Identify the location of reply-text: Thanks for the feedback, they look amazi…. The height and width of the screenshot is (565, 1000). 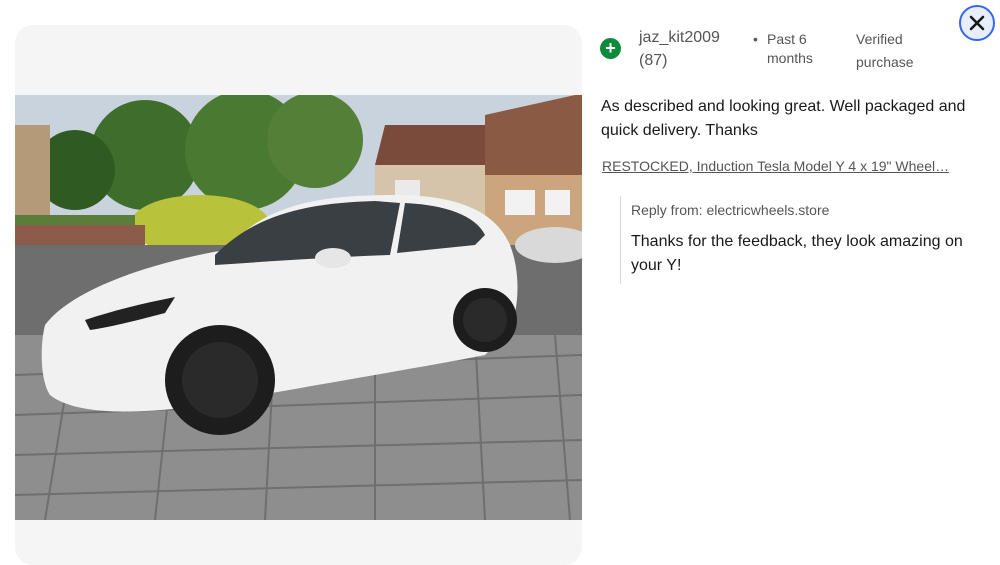
(797, 253).